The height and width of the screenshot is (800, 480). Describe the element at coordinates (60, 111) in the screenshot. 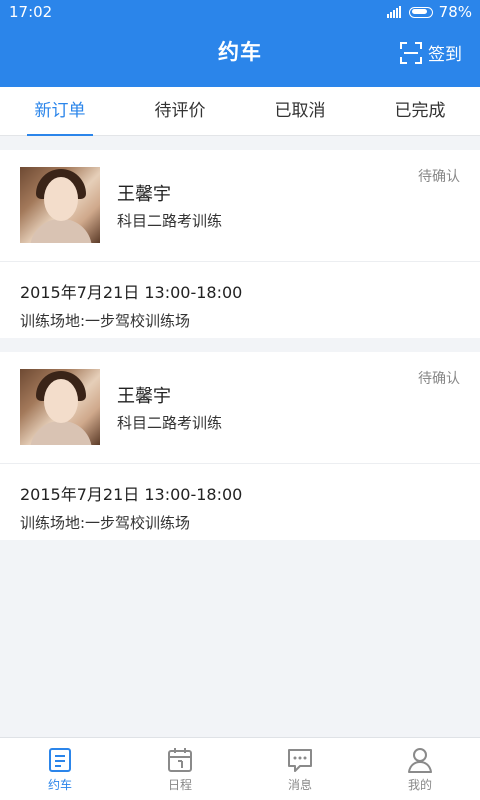

I see `tab-new-orders: 新订单` at that location.